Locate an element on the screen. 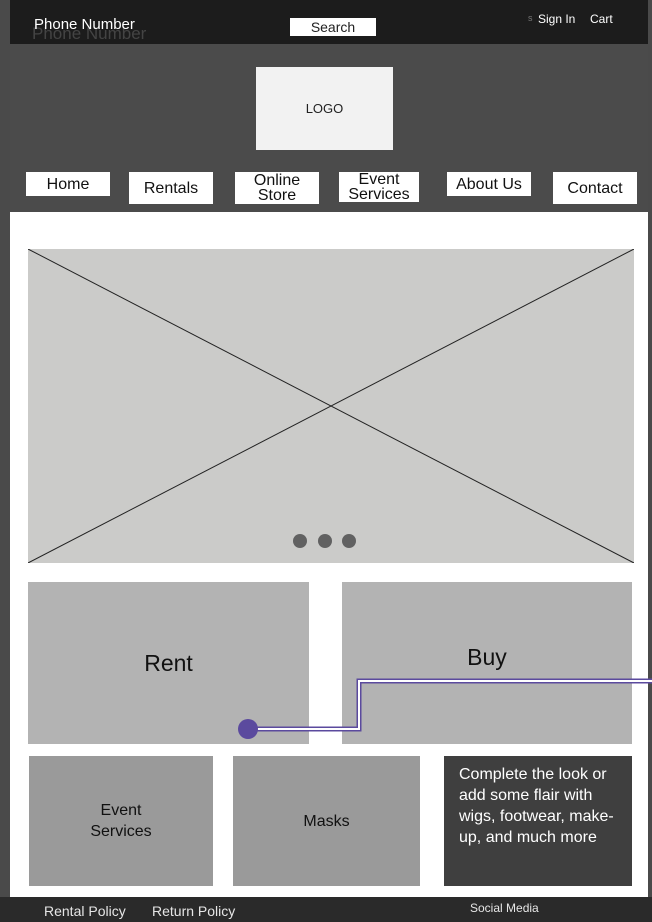 The width and height of the screenshot is (652, 922). phone-number: Phone Number is located at coordinates (84, 24).